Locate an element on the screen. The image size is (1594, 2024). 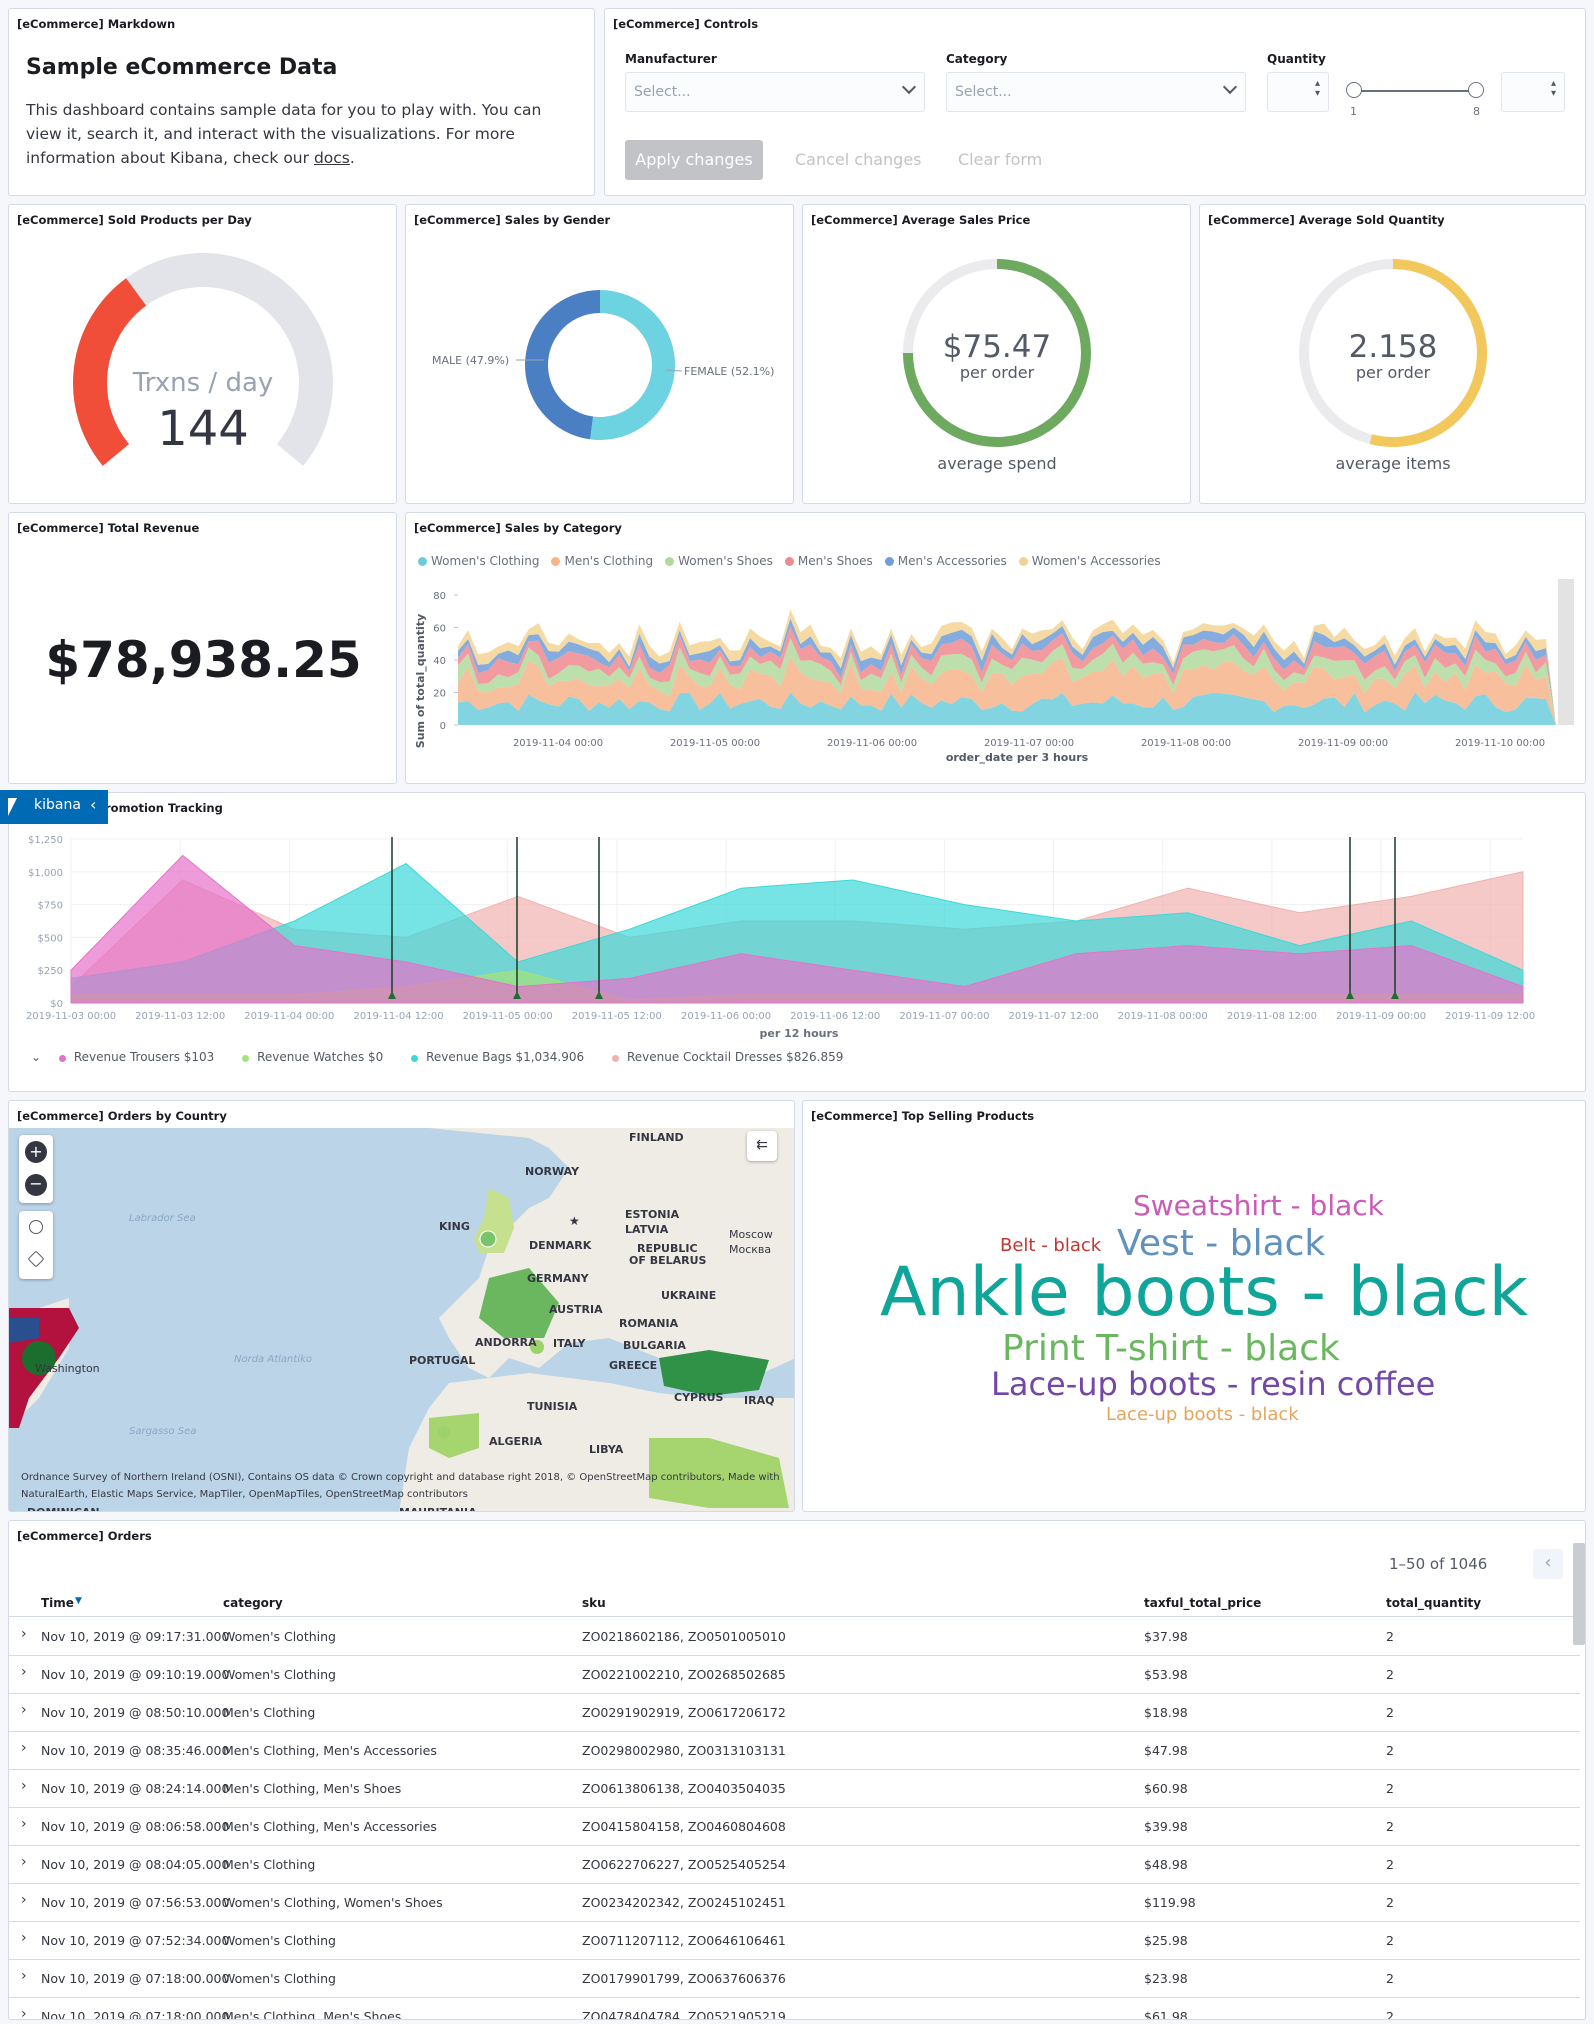
range-min-handle is located at coordinates (1354, 90).